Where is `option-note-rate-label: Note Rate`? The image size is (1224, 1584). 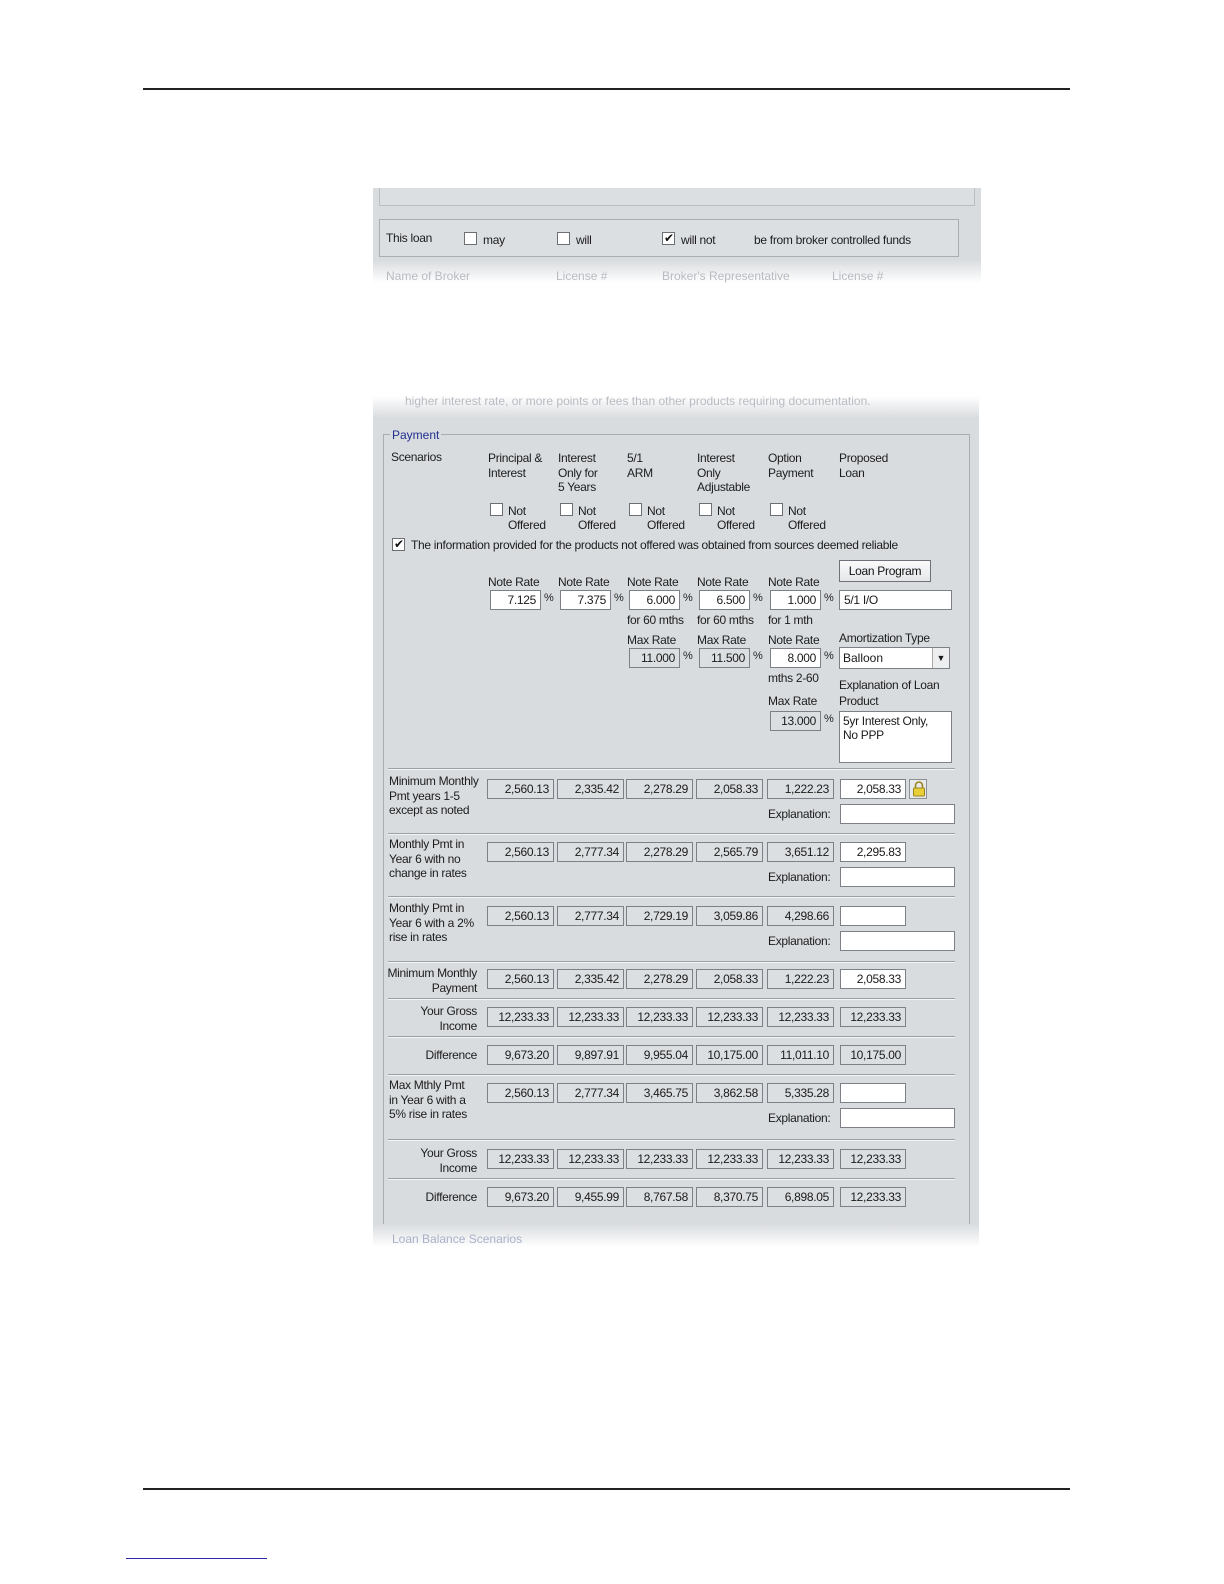 option-note-rate-label: Note Rate is located at coordinates (794, 640).